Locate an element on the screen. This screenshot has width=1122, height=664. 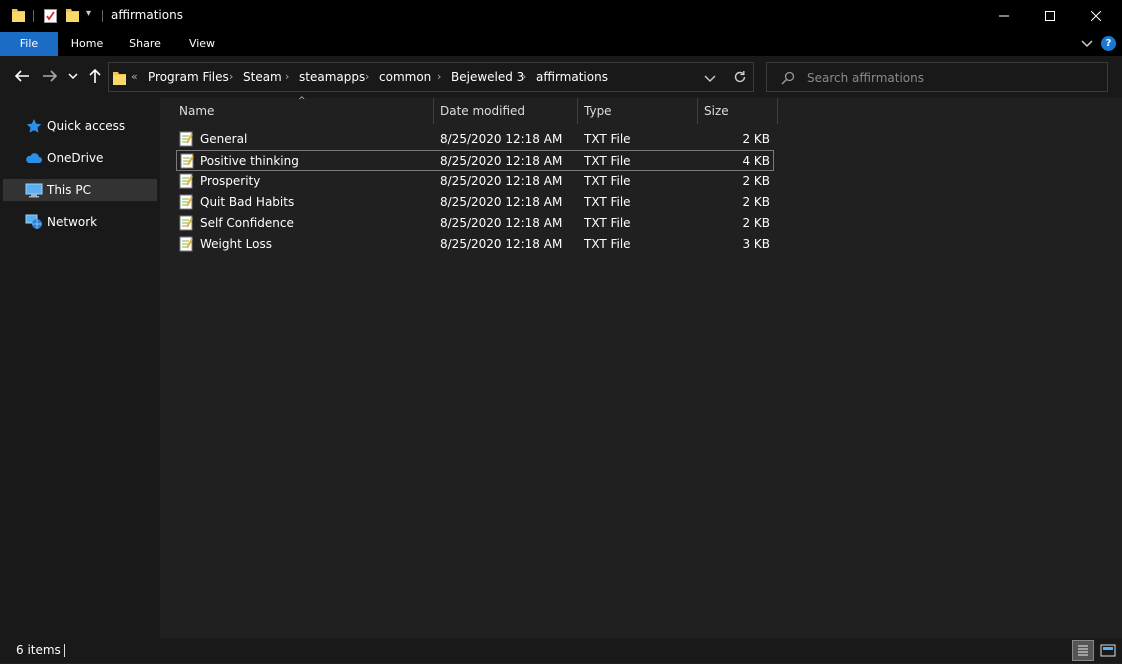
arrow-left-icon is located at coordinates (21, 76).